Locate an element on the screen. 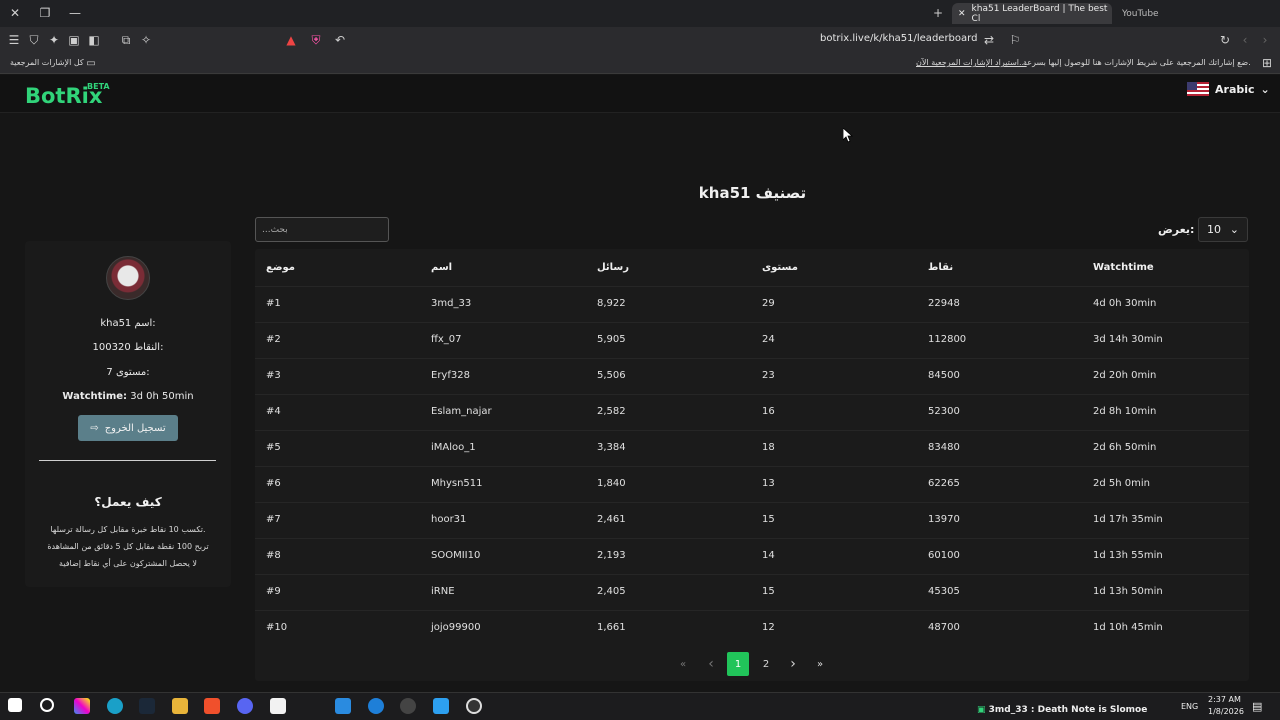 The height and width of the screenshot is (720, 1280). back-icon: ‹ is located at coordinates (1245, 40).